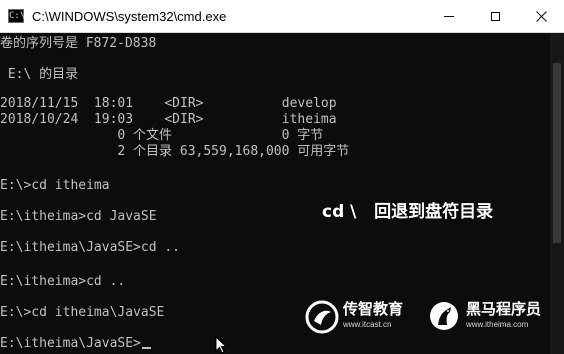  I want to click on console-line: E:\itheima>cd JavaSE, so click(78, 216).